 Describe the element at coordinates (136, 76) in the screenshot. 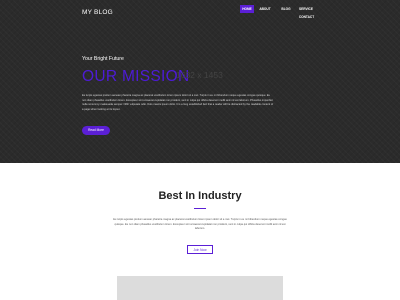

I see `hero-title: OUR MISSION` at that location.